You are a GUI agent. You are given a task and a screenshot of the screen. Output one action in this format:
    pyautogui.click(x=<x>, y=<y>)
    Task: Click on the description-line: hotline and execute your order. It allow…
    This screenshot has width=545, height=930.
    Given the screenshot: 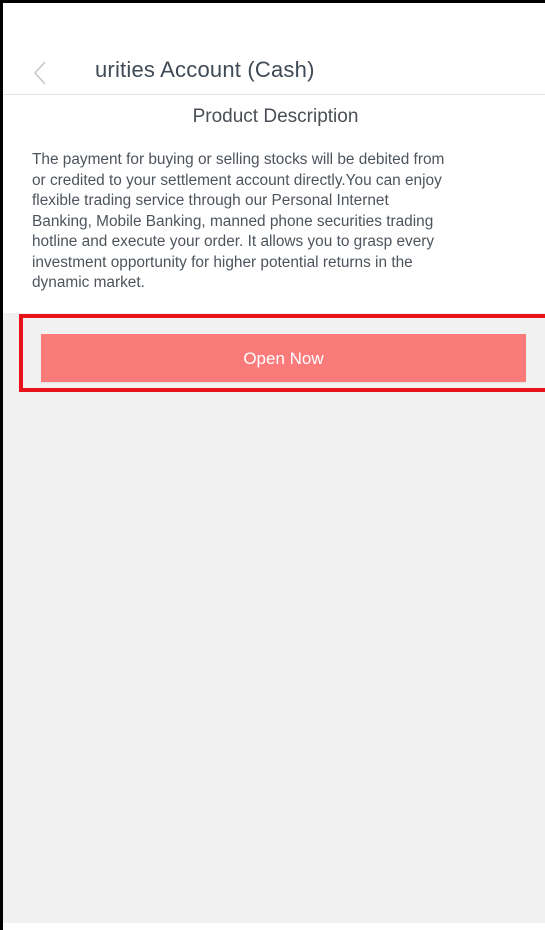 What is the action you would take?
    pyautogui.click(x=233, y=241)
    